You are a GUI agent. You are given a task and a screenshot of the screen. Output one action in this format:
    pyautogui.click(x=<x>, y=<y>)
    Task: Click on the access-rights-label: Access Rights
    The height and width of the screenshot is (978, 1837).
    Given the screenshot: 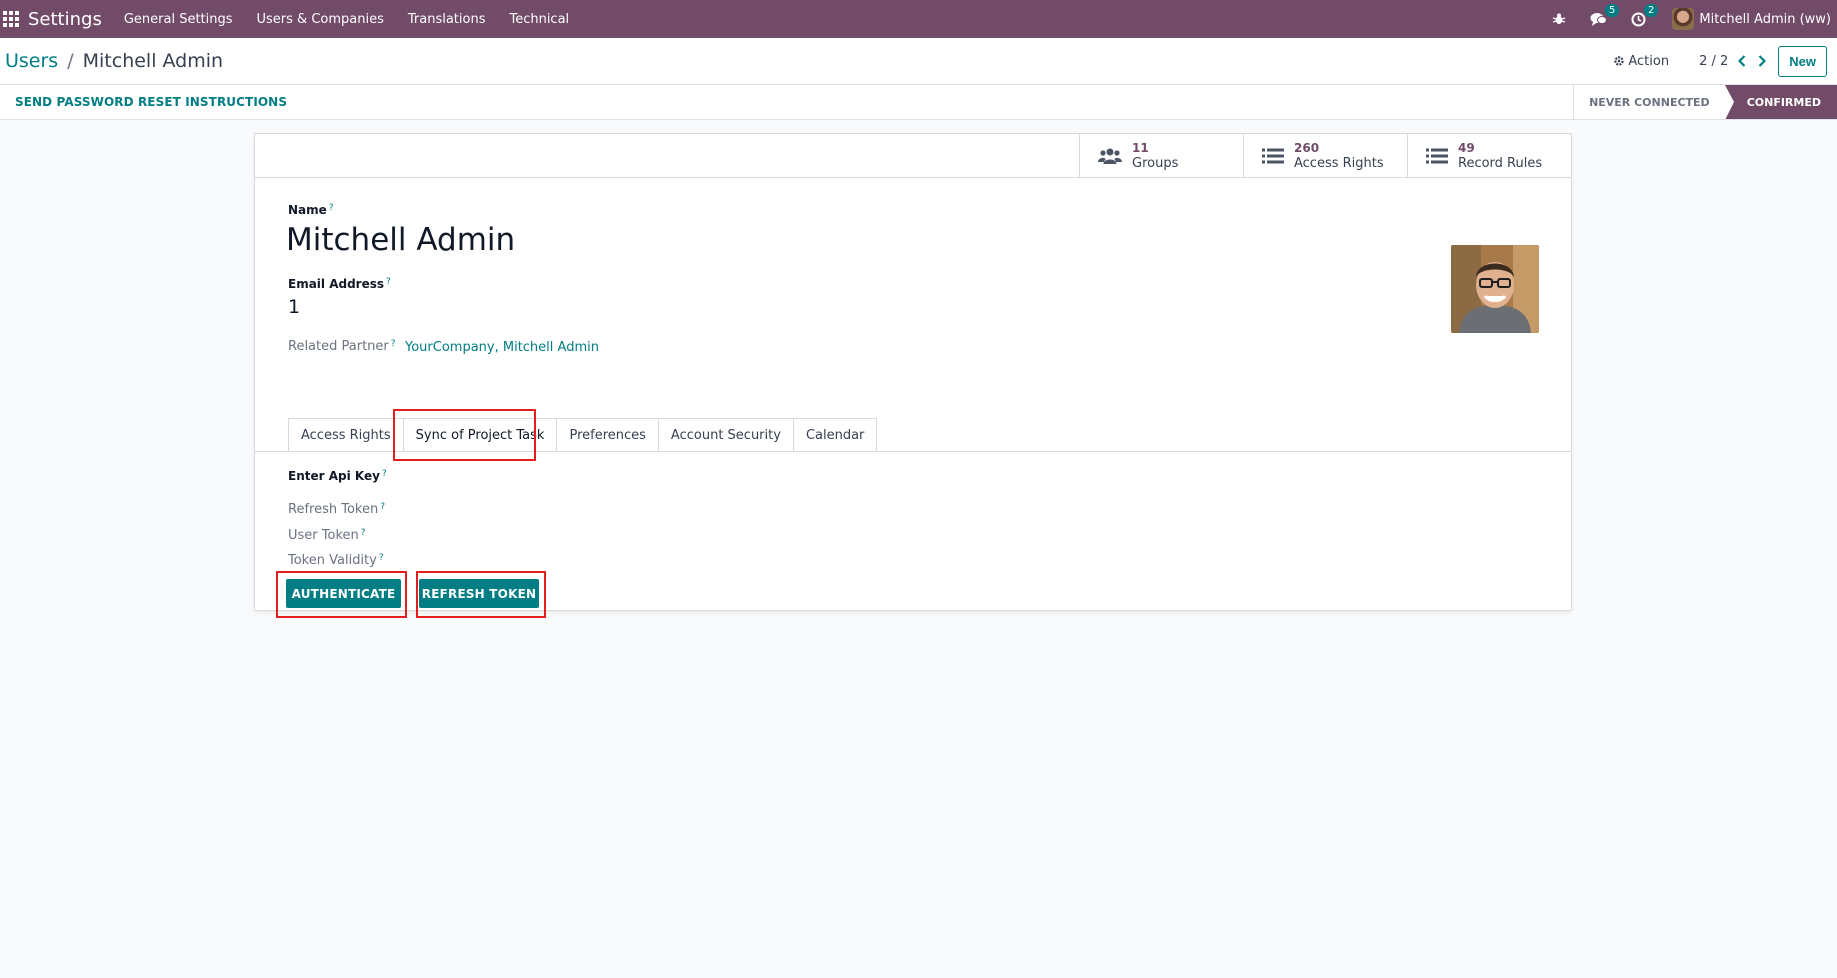 What is the action you would take?
    pyautogui.click(x=1339, y=163)
    